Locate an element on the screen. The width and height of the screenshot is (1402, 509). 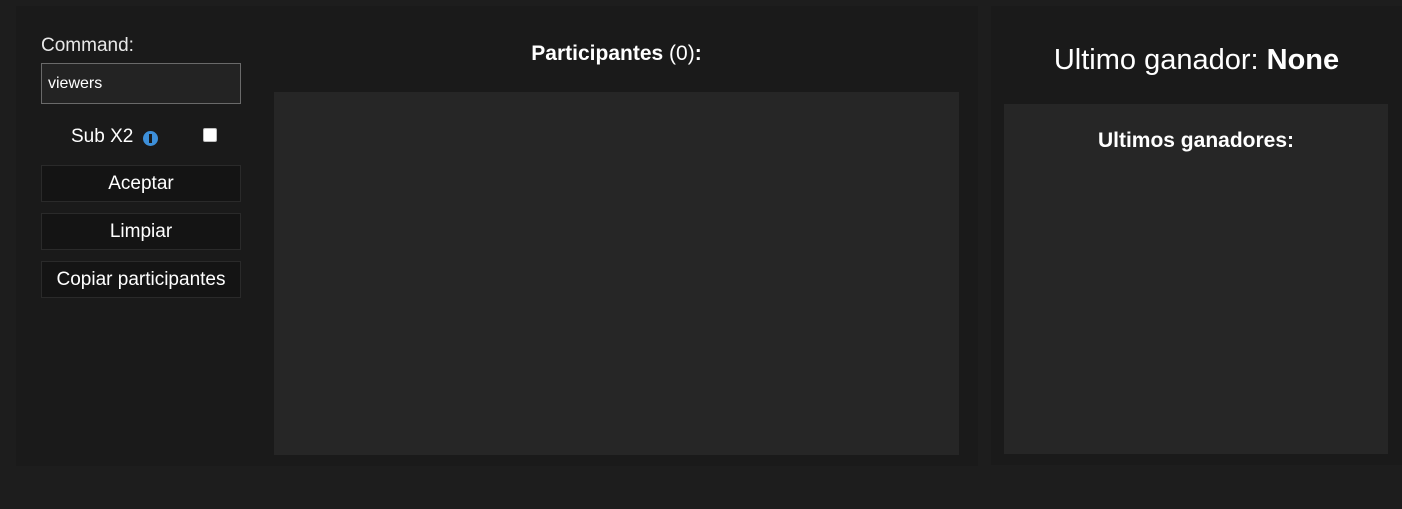
participants-count: (0) is located at coordinates (682, 53).